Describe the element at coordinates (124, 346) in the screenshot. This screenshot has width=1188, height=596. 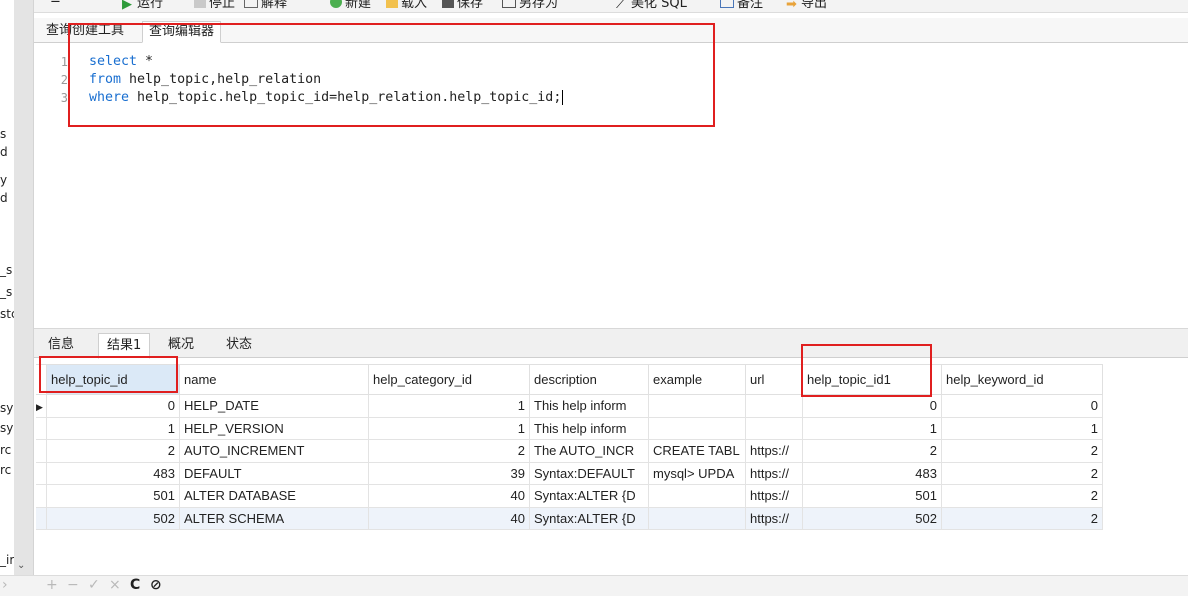
I see `tab-result-1: 结果1` at that location.